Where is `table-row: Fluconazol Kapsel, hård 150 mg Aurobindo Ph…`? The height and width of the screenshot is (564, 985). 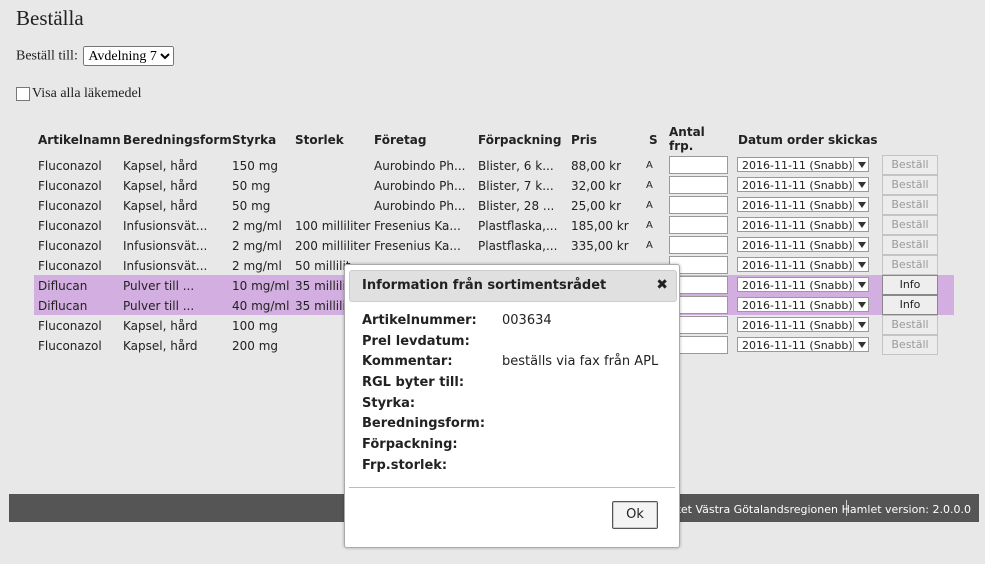
table-row: Fluconazol Kapsel, hård 150 mg Aurobindo Ph… is located at coordinates (494, 165).